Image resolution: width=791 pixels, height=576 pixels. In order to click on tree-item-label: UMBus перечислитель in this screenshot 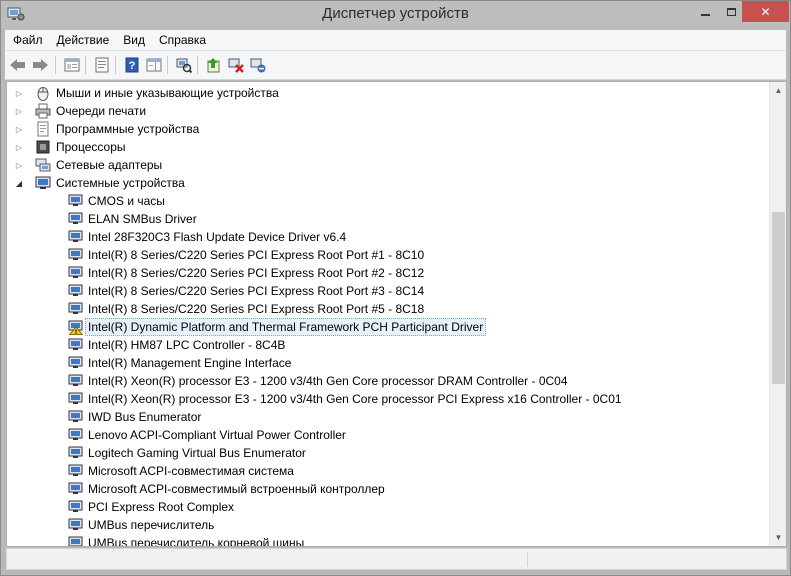, I will do `click(151, 525)`.